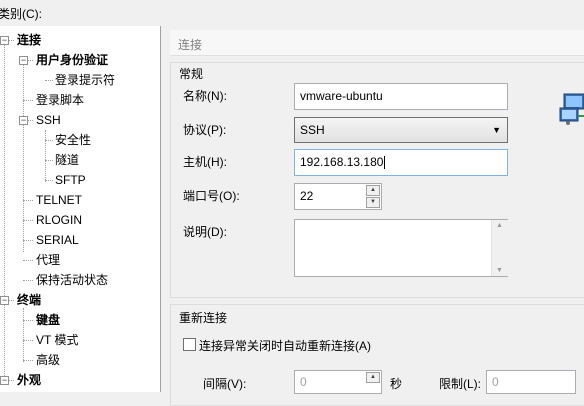 The image size is (584, 406). What do you see at coordinates (57, 340) in the screenshot?
I see `tree-item-vt-mode: VT 模式` at bounding box center [57, 340].